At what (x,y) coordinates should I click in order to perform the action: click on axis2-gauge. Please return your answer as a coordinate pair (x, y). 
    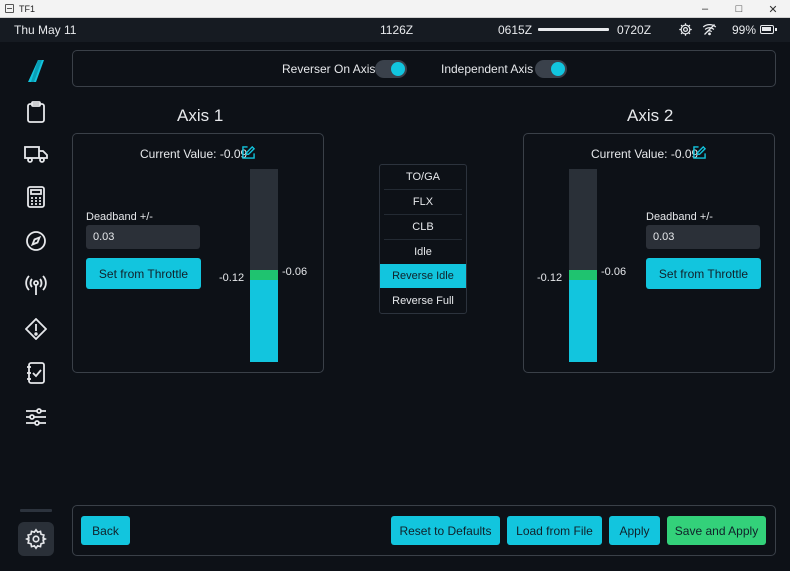
    Looking at the image, I should click on (583, 265).